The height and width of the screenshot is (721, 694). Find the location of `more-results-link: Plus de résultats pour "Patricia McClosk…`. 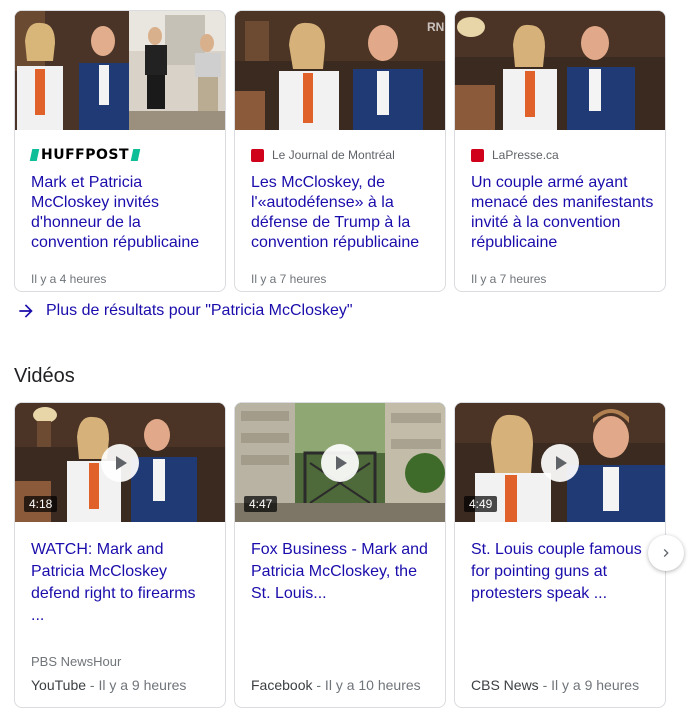

more-results-link: Plus de résultats pour "Patricia McClosk… is located at coordinates (184, 311).